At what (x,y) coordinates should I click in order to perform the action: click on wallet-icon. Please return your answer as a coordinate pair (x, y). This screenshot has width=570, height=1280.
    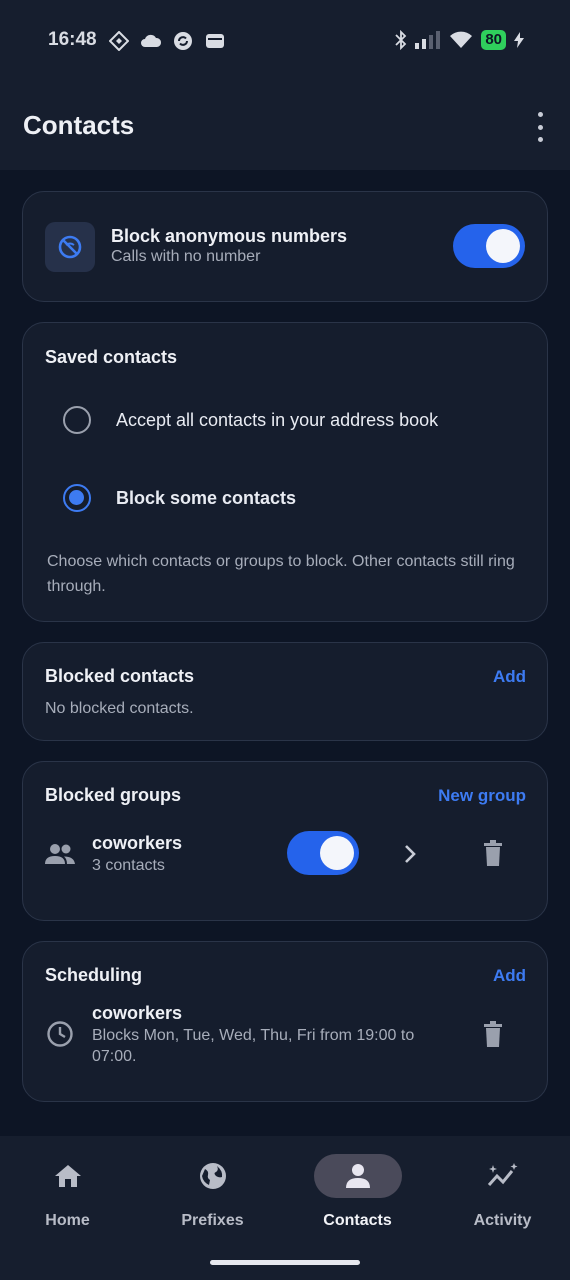
    Looking at the image, I should click on (215, 41).